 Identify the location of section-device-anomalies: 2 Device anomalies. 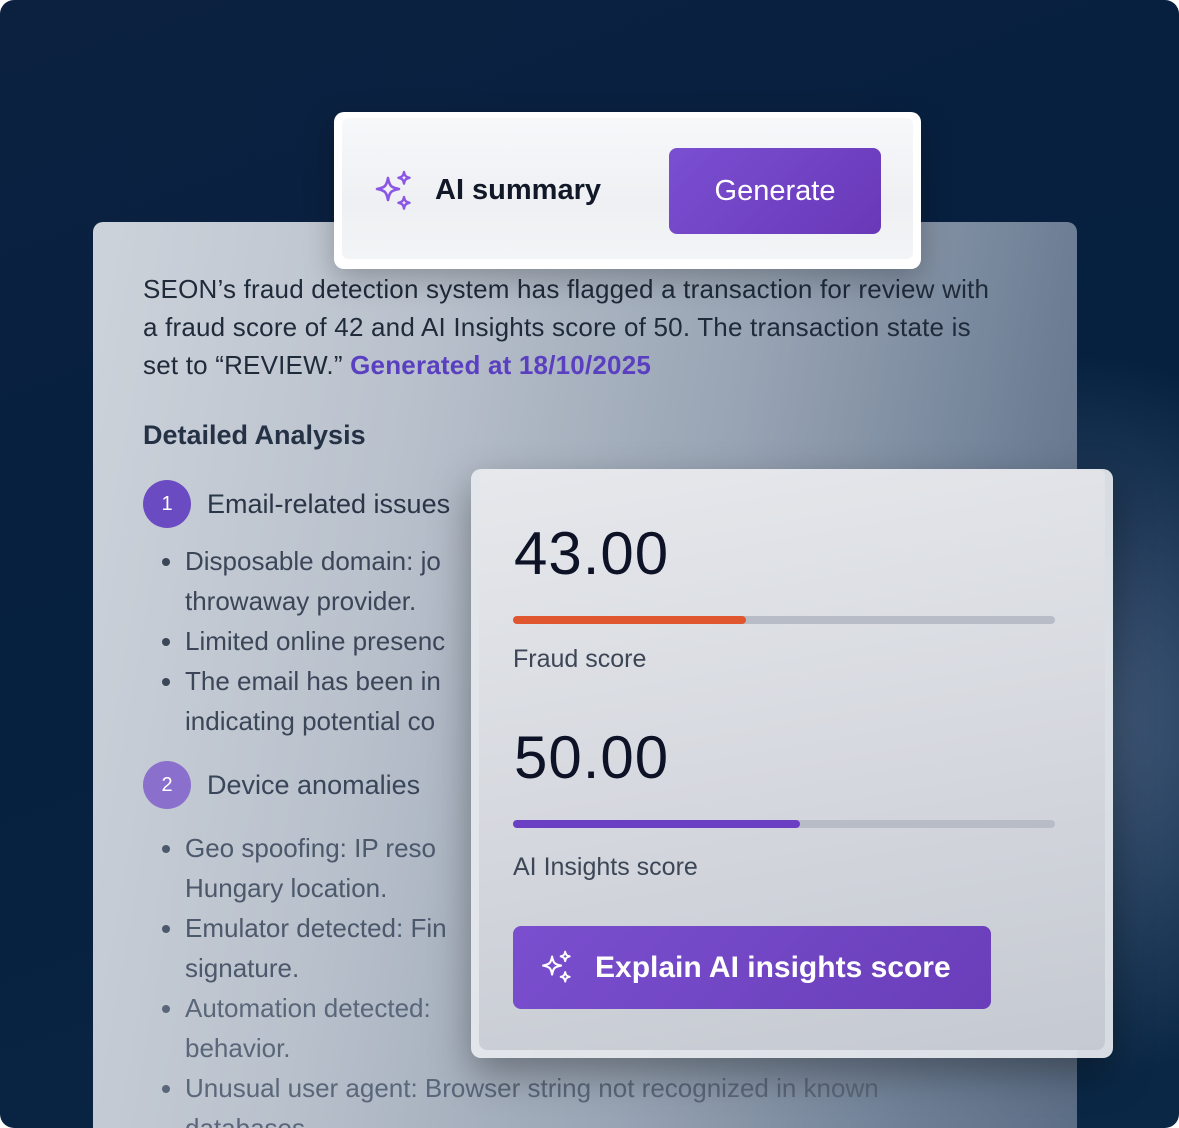
(281, 785).